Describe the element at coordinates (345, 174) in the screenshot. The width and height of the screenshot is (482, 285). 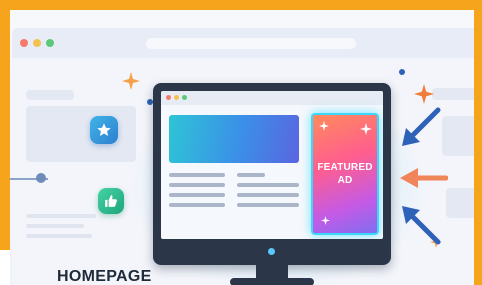
I see `featured-ad: FEATURED AD` at that location.